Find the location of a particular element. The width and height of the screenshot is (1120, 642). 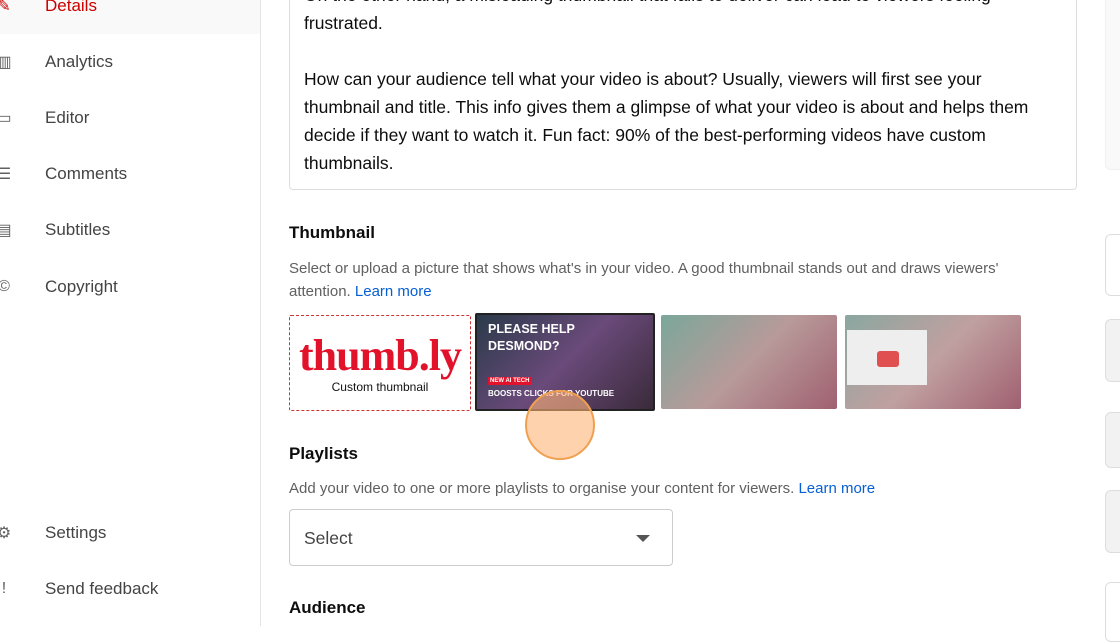

playlist-select: Select is located at coordinates (481, 537).